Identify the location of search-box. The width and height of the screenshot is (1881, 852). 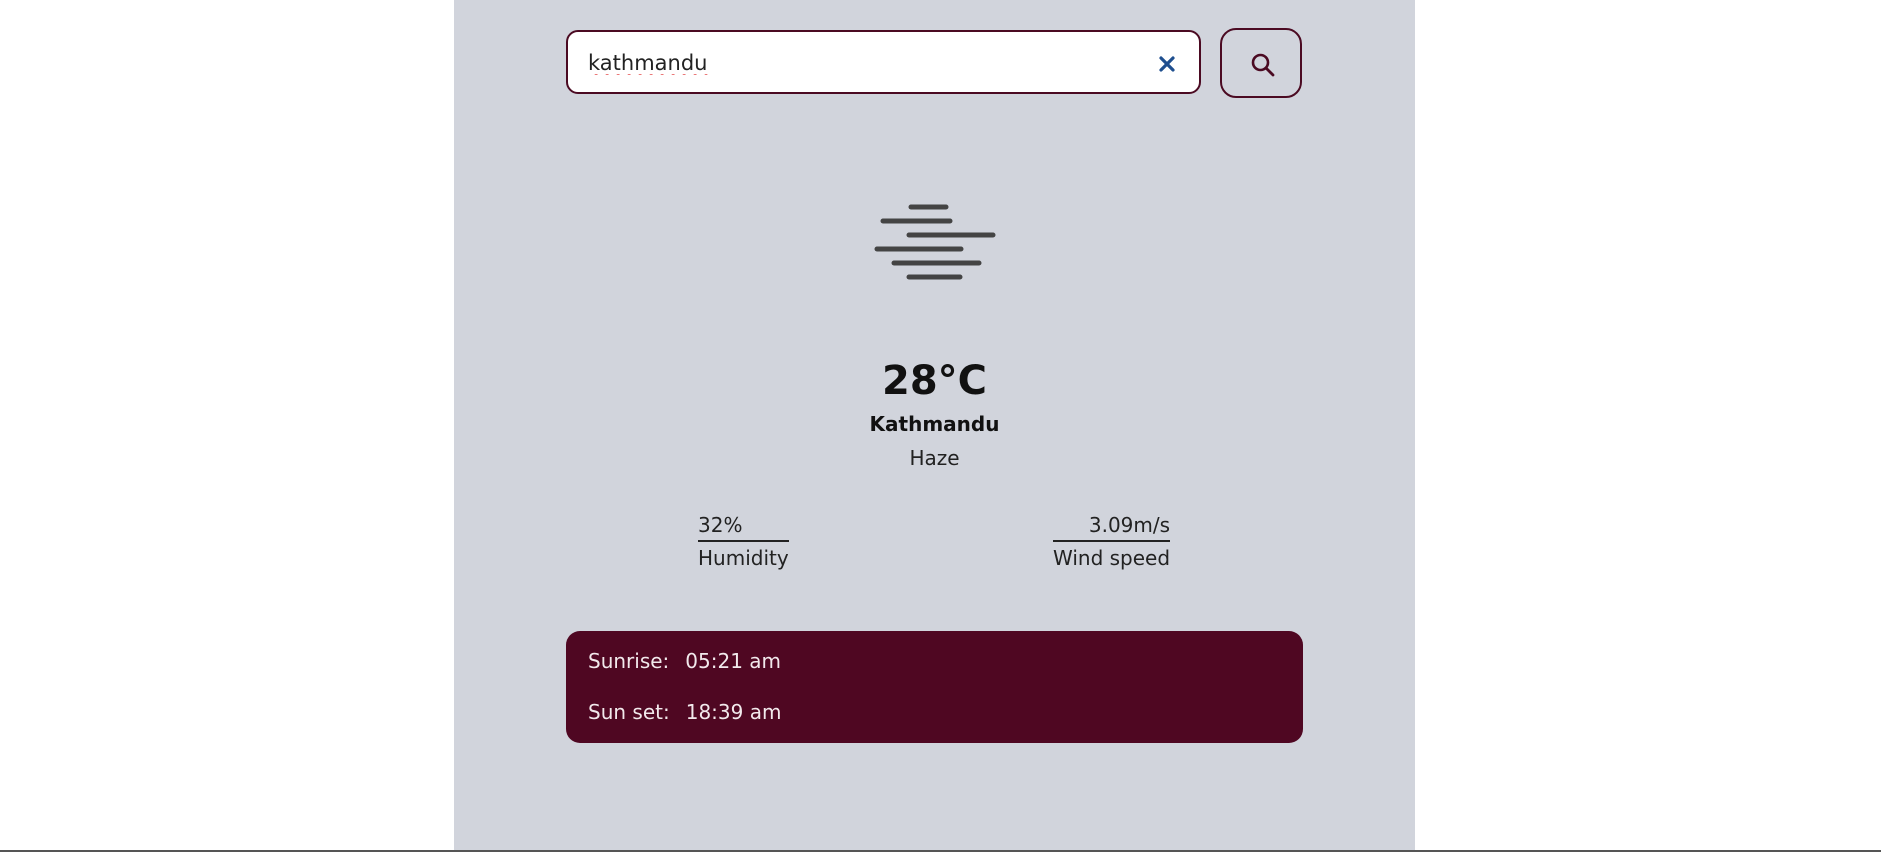
(883, 62).